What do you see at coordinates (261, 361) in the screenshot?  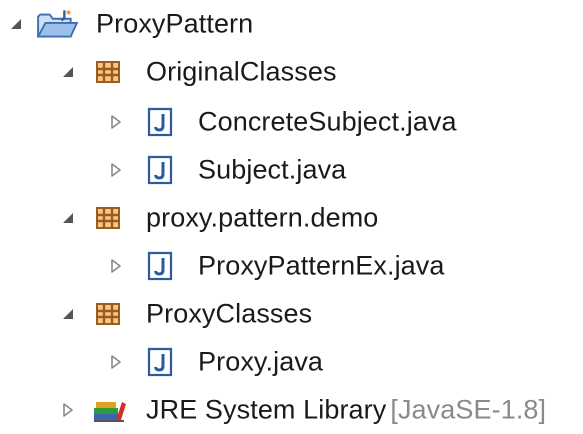 I see `java-file-label: Proxy.java` at bounding box center [261, 361].